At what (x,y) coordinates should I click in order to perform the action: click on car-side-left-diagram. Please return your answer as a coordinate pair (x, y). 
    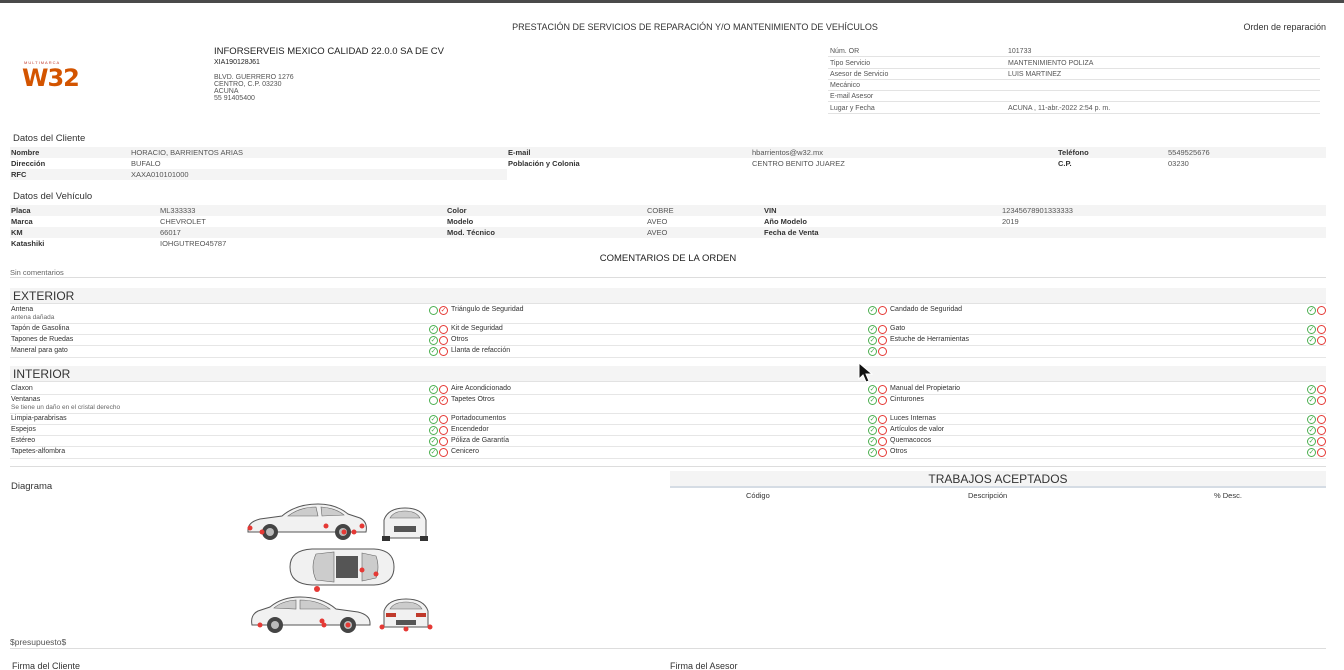
    Looking at the image, I should click on (307, 521).